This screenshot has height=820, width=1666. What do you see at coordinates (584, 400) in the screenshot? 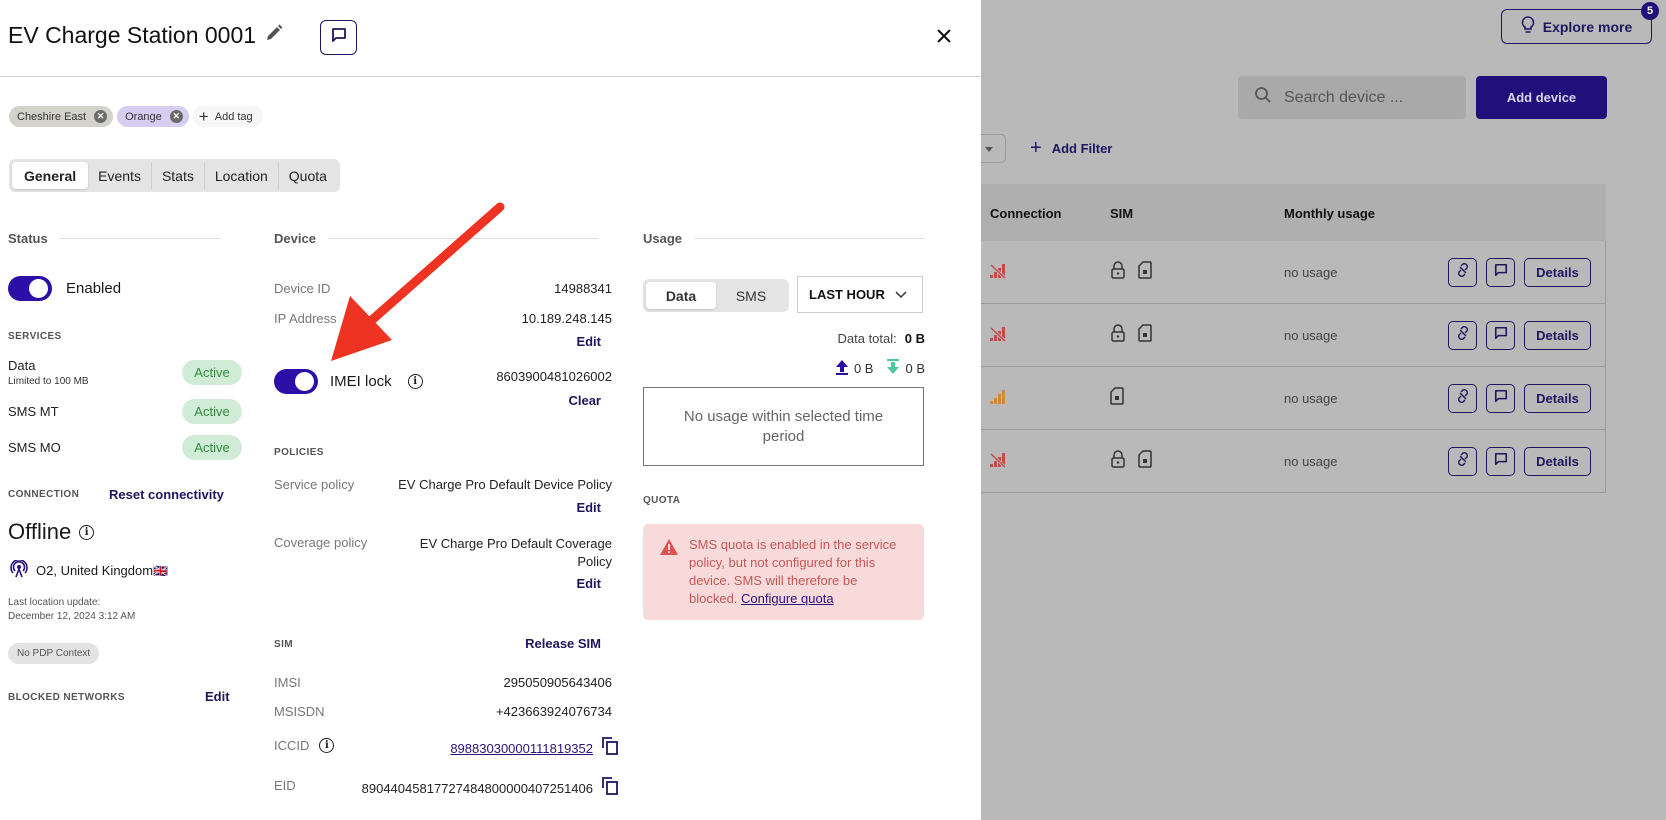
I see `imei-clear-link: Clear` at bounding box center [584, 400].